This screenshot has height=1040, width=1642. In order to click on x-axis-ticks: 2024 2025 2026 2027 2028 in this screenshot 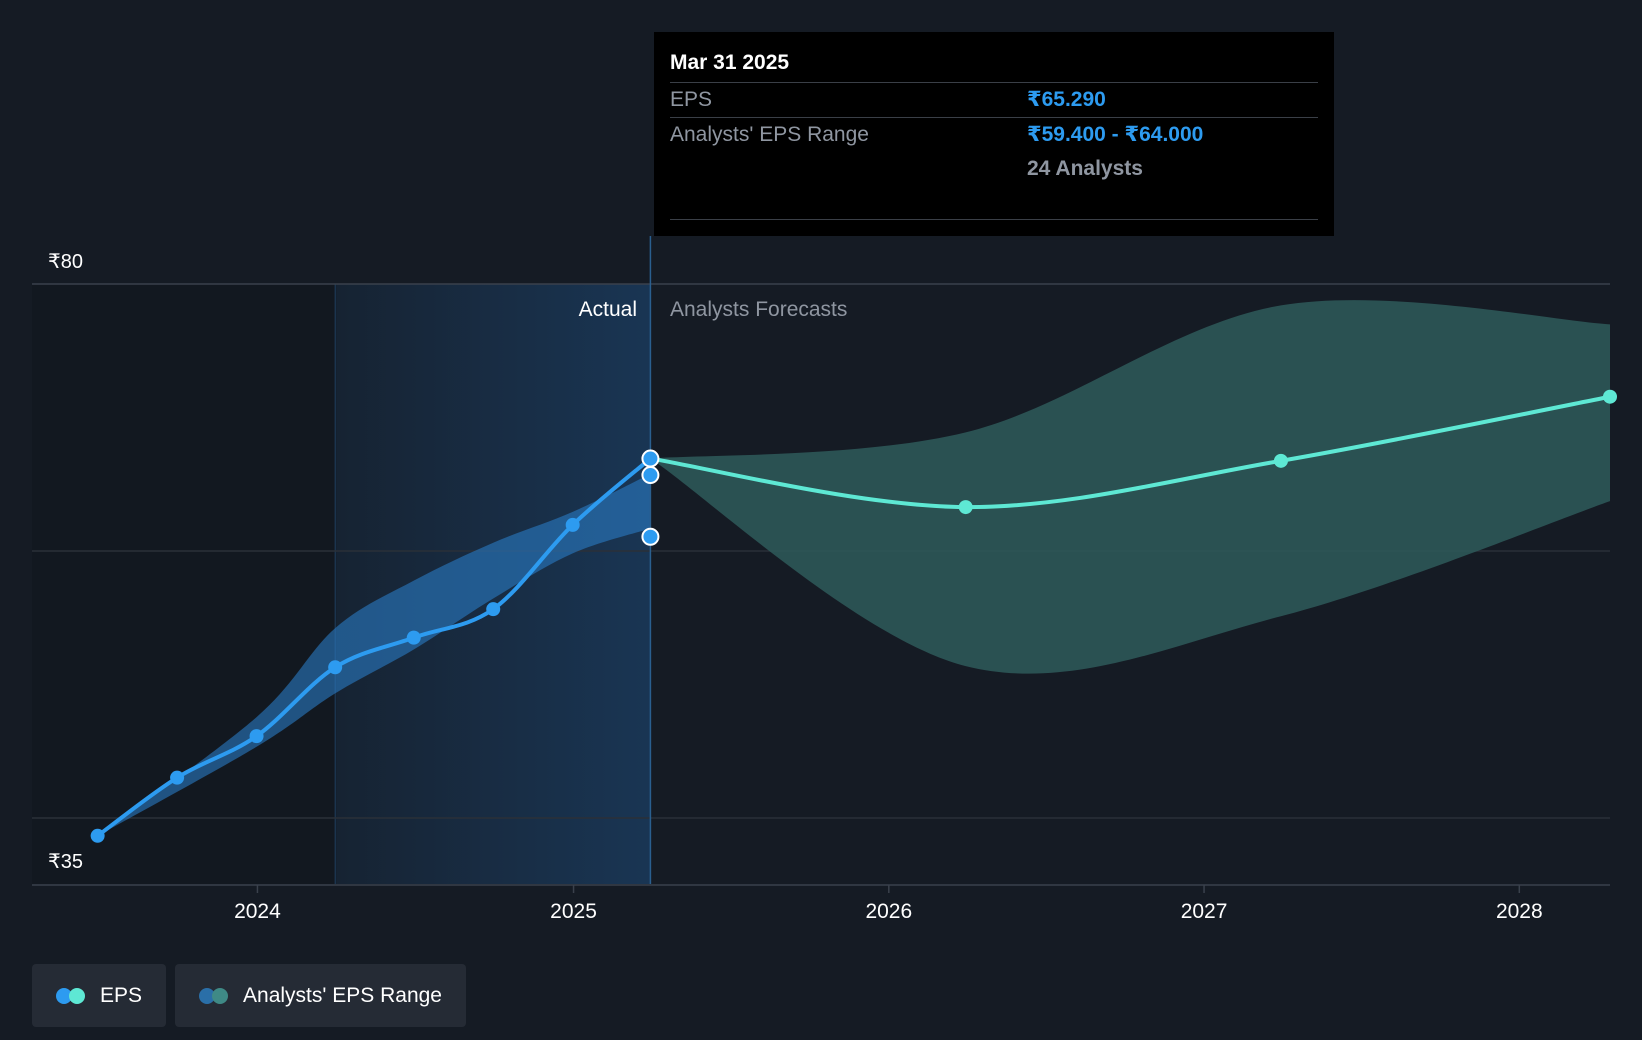, I will do `click(888, 904)`.